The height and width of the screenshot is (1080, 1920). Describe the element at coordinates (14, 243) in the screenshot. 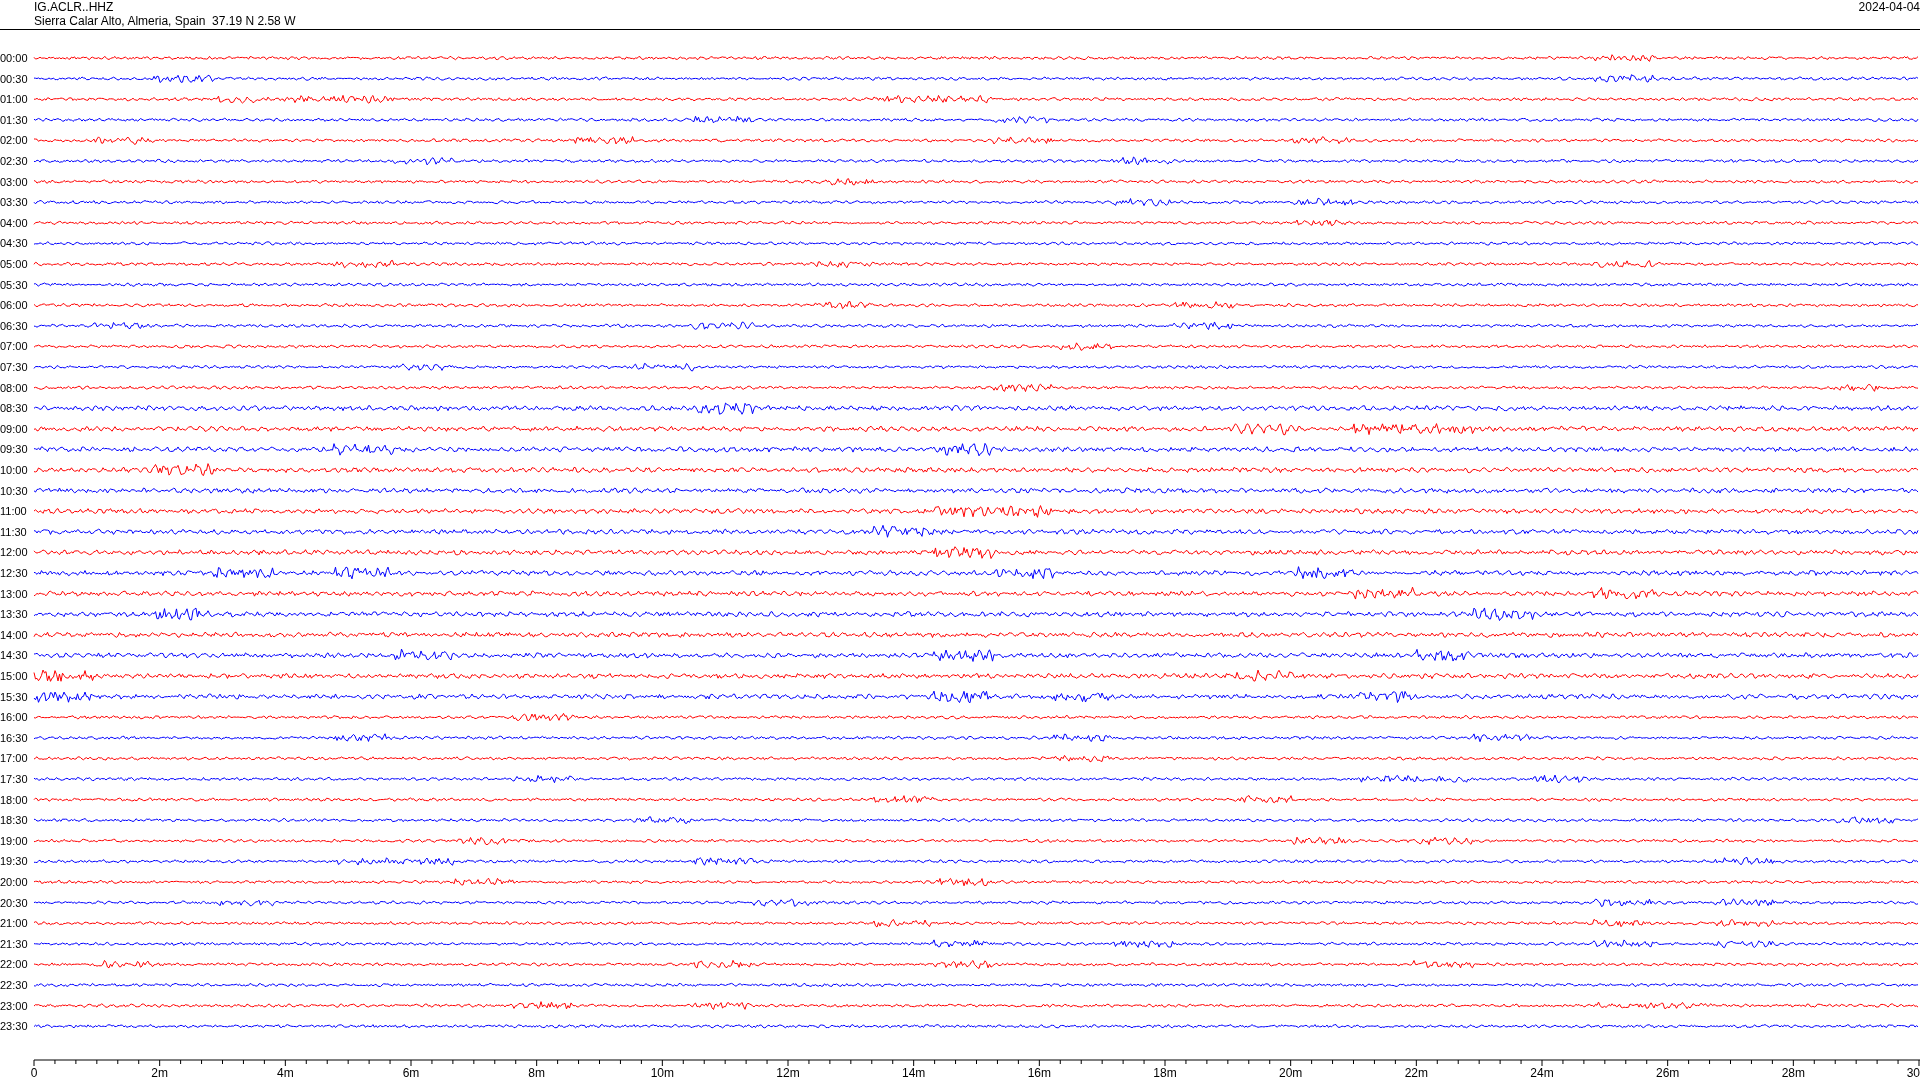

I see `time-label: 04:30` at that location.